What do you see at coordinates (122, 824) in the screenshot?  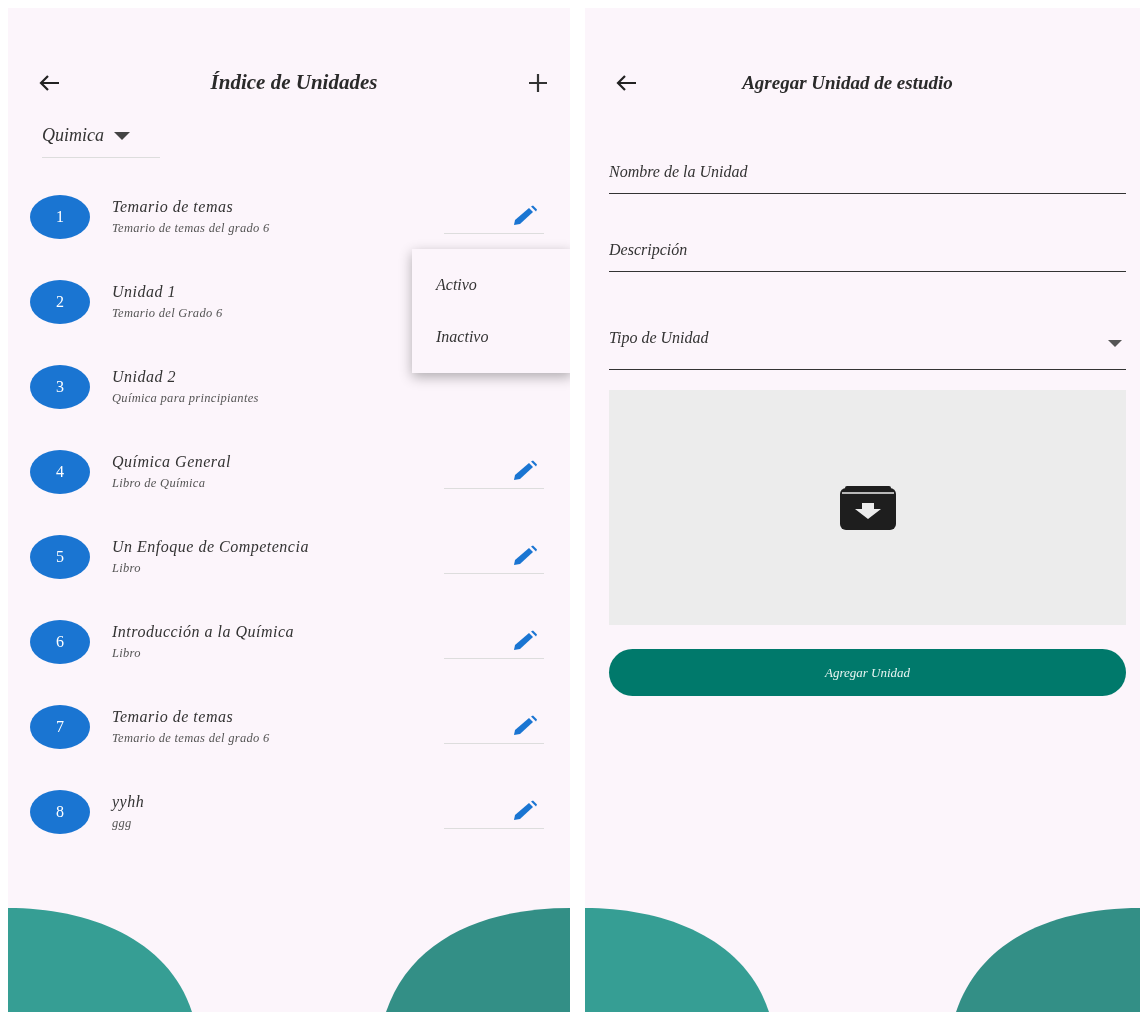 I see `unit-subtitle: ggg` at bounding box center [122, 824].